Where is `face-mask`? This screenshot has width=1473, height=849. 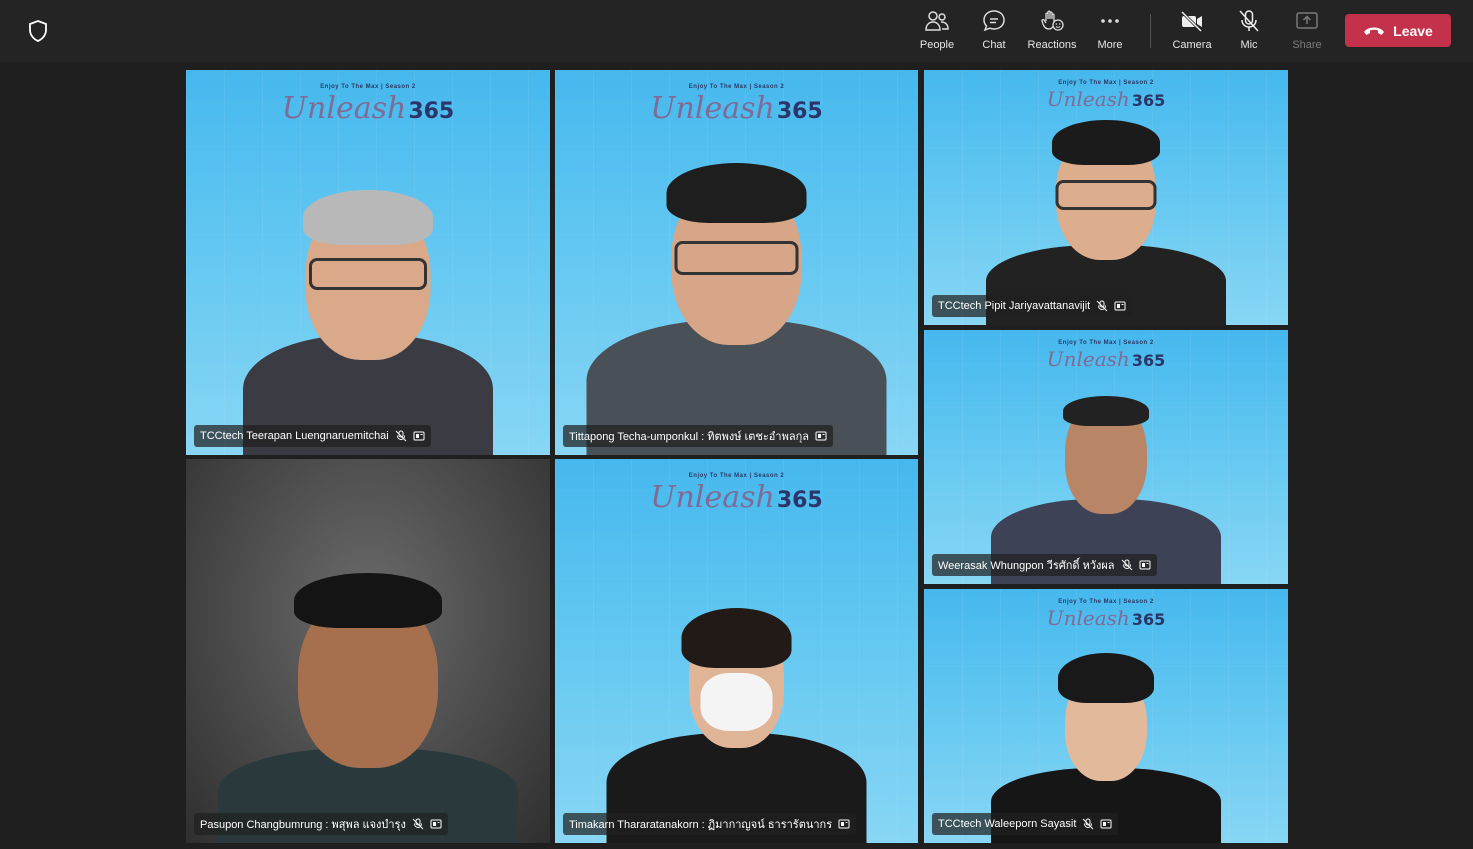 face-mask is located at coordinates (736, 702).